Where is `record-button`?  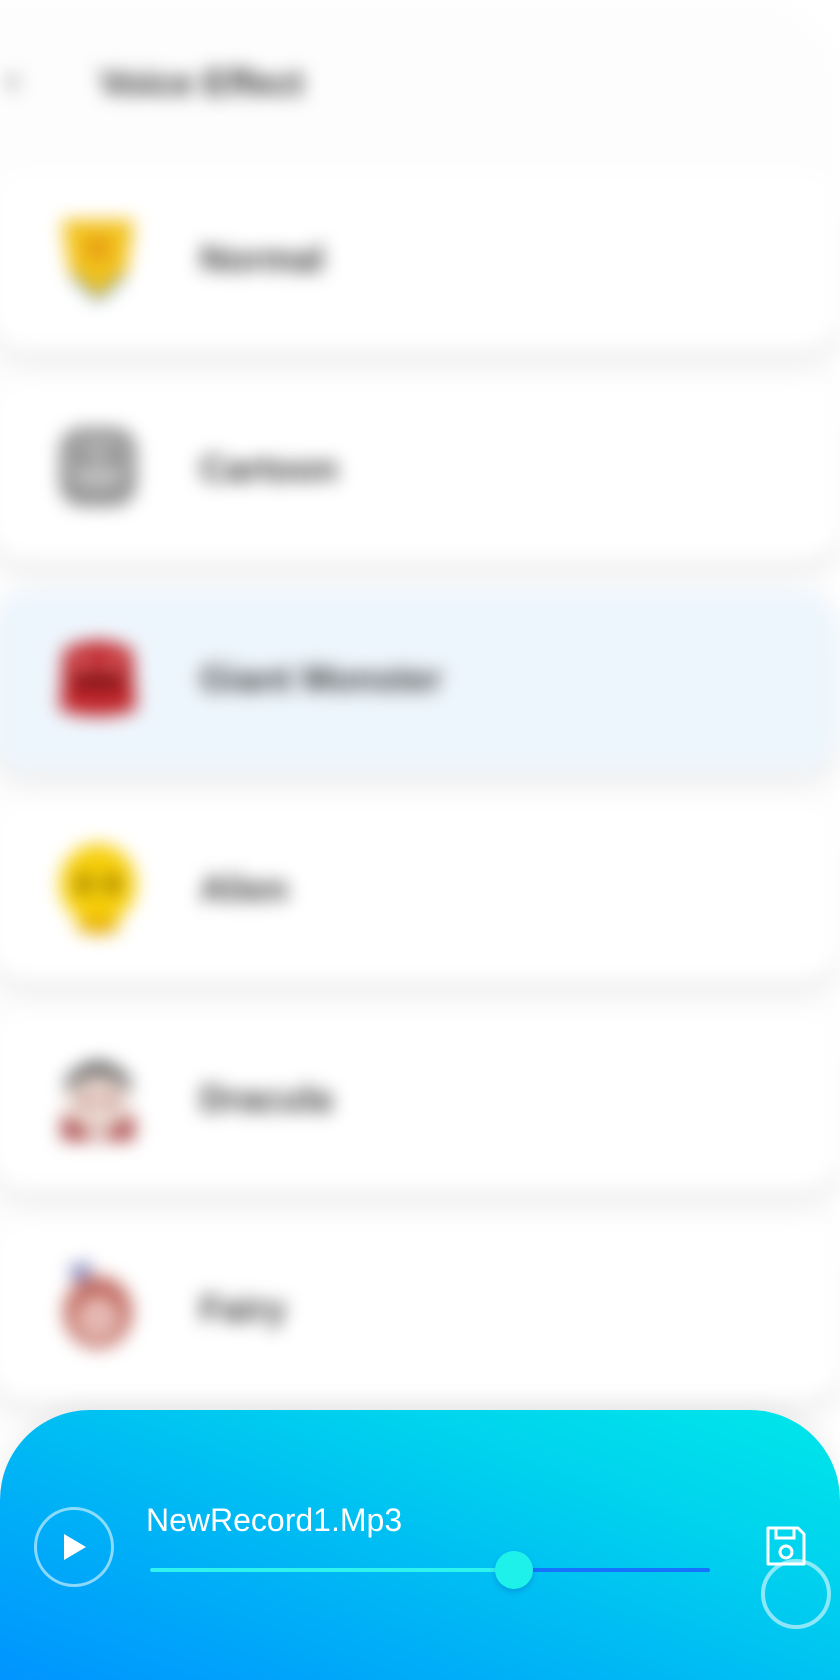
record-button is located at coordinates (796, 1594).